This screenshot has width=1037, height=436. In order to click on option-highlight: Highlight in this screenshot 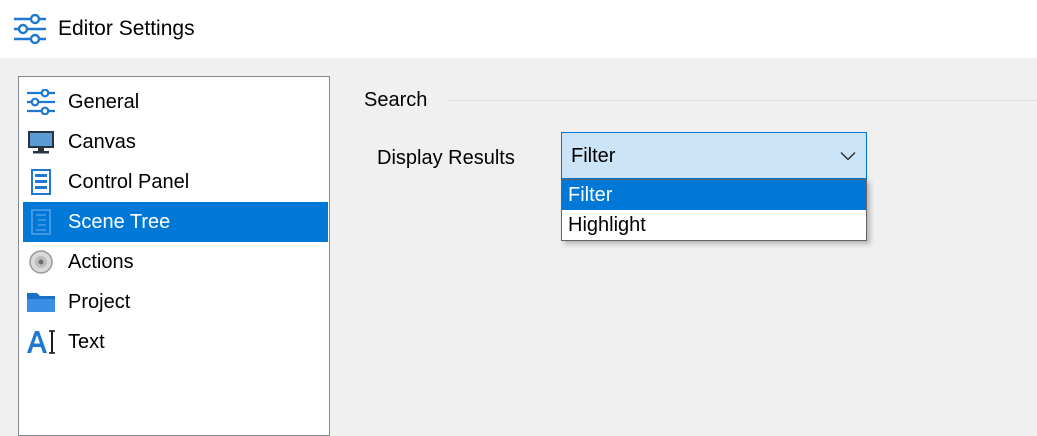, I will do `click(714, 225)`.